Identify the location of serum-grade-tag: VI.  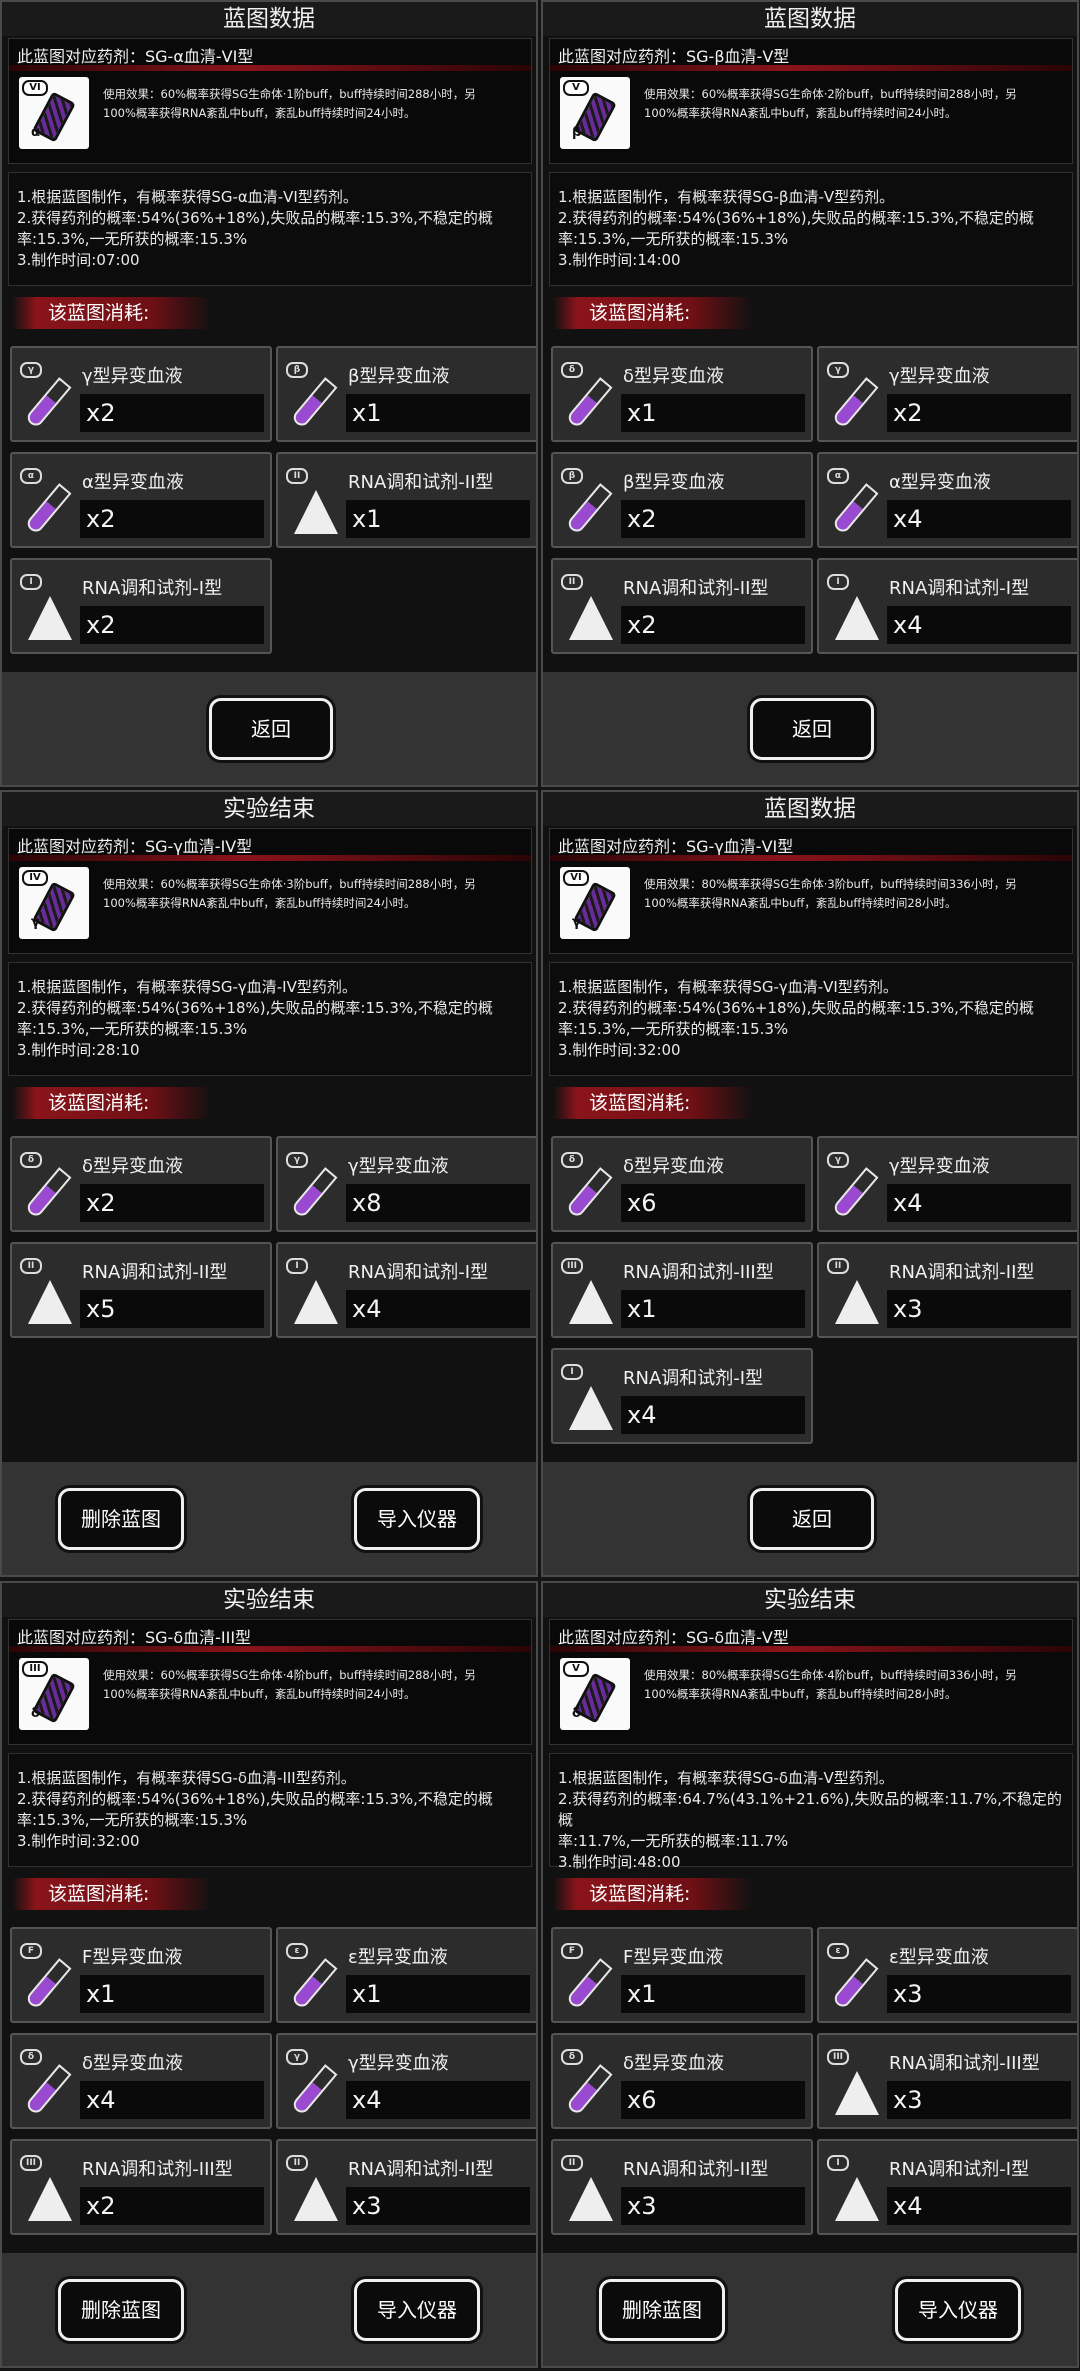
(35, 88).